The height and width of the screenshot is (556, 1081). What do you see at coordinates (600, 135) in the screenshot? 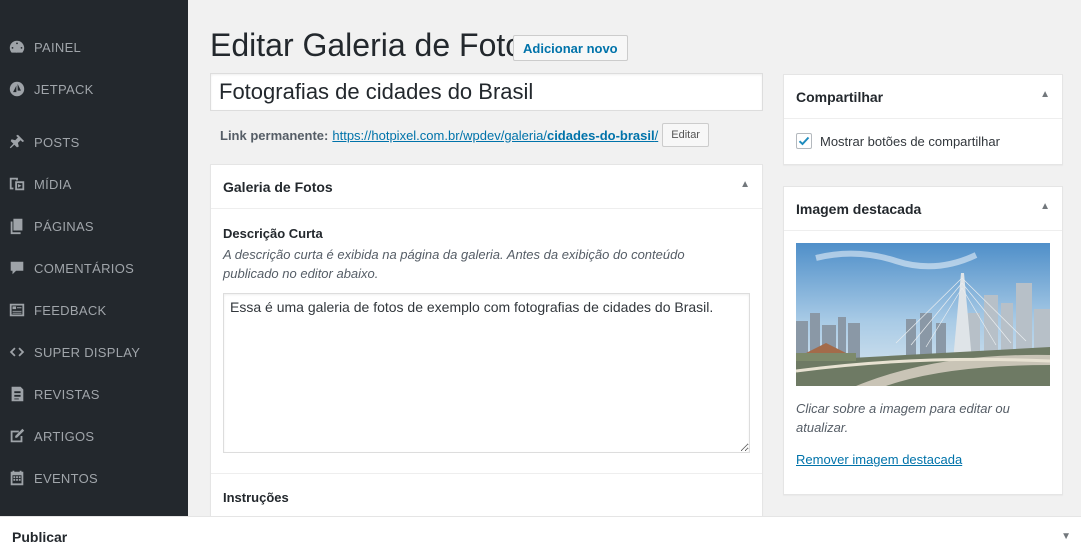
I see `permalink-slug: cidades-do-brasil` at bounding box center [600, 135].